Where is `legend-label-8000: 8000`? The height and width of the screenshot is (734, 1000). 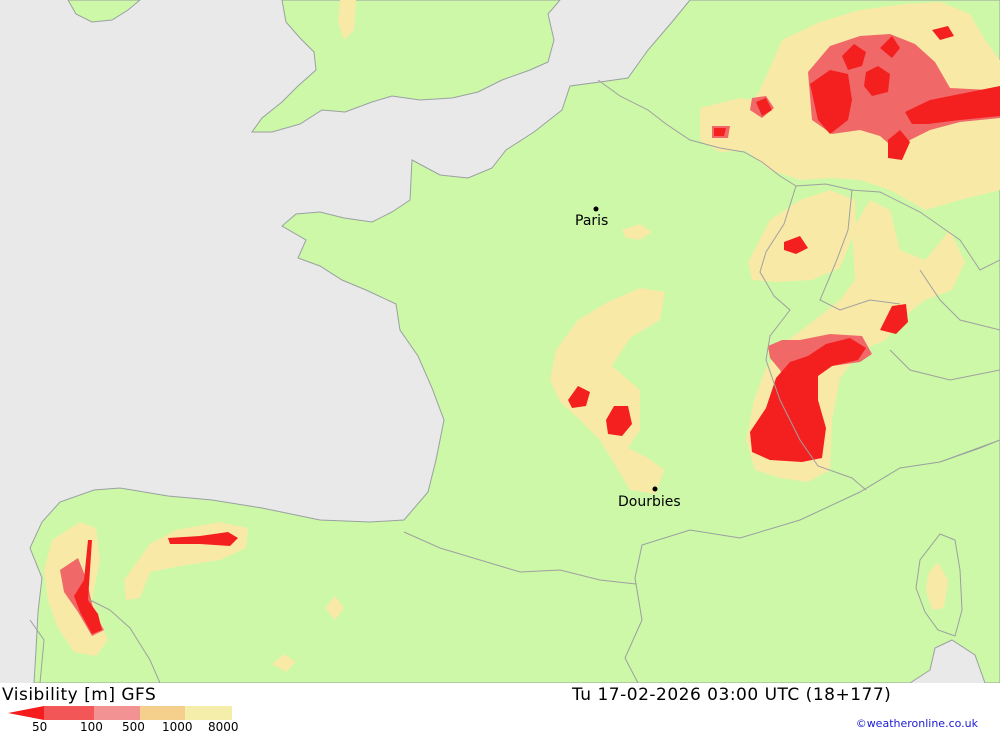
legend-label-8000: 8000 is located at coordinates (223, 727).